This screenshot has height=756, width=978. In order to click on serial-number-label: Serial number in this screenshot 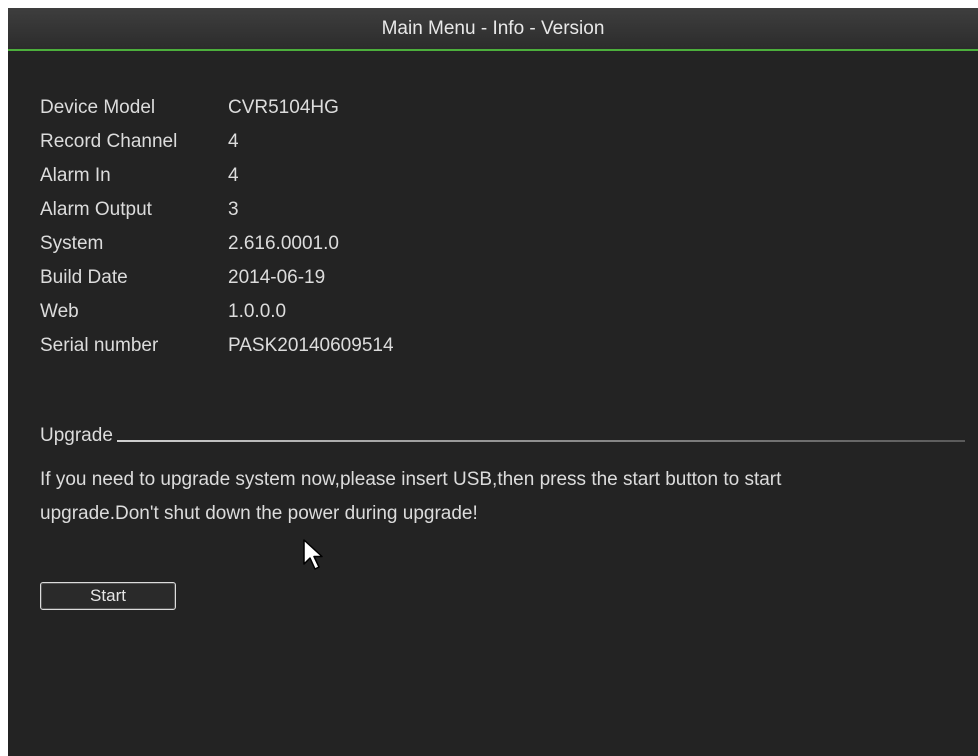, I will do `click(99, 345)`.